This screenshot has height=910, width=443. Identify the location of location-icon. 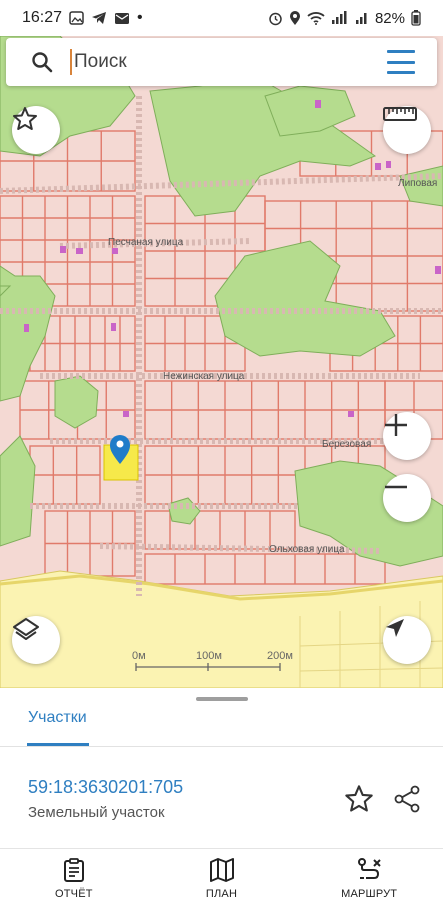
(294, 17).